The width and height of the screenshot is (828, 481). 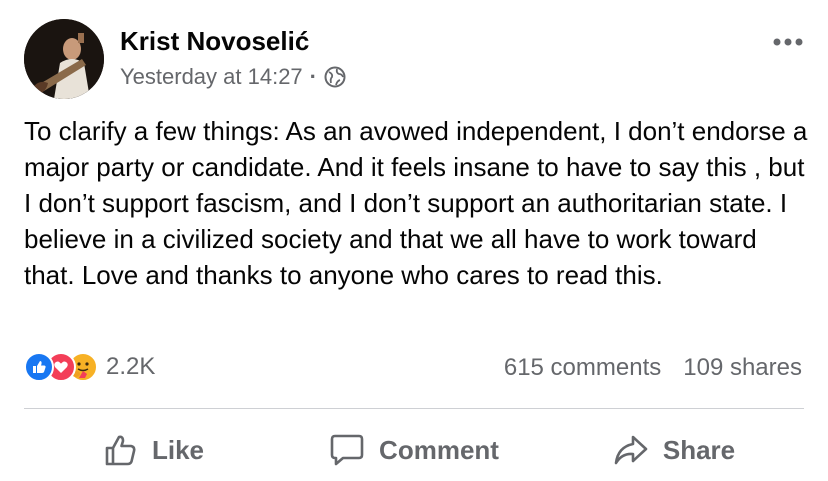 What do you see at coordinates (631, 450) in the screenshot?
I see `share-arrow-icon` at bounding box center [631, 450].